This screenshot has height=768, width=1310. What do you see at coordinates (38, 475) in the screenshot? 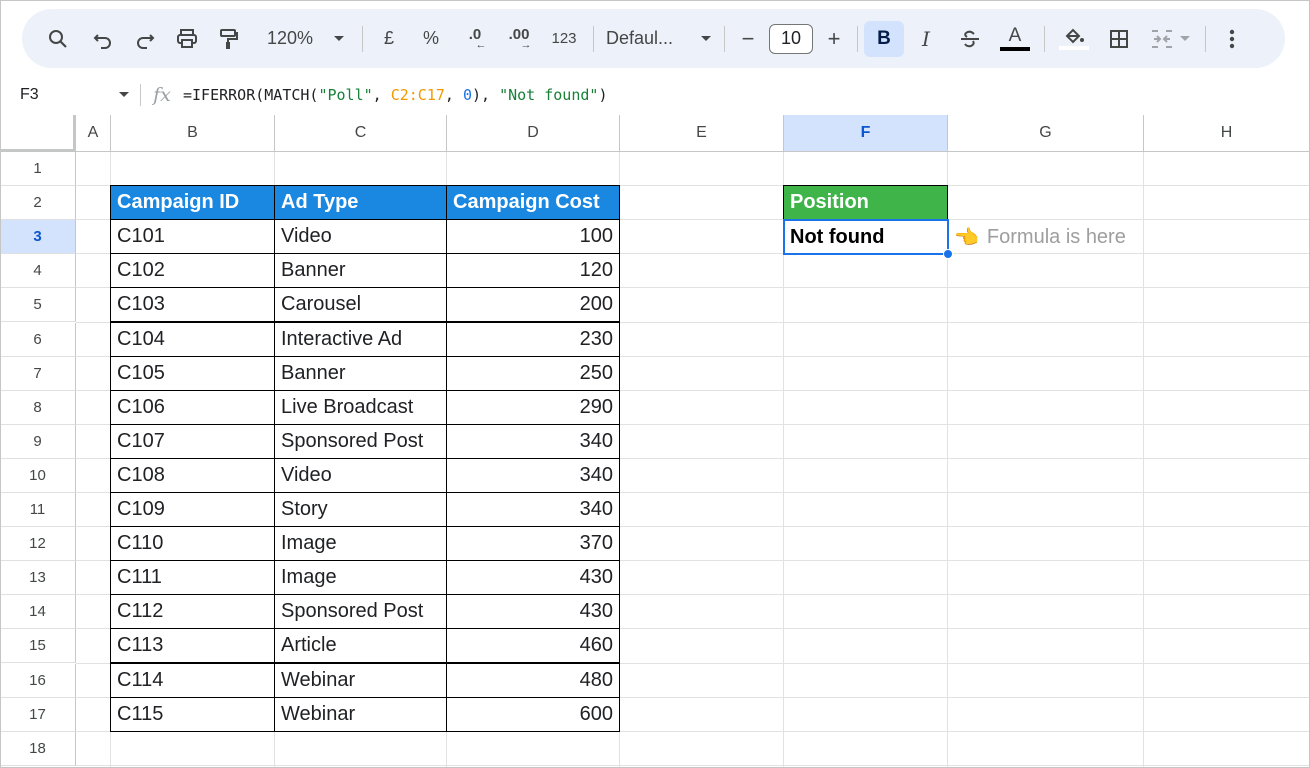
I see `row-header-10: 10` at bounding box center [38, 475].